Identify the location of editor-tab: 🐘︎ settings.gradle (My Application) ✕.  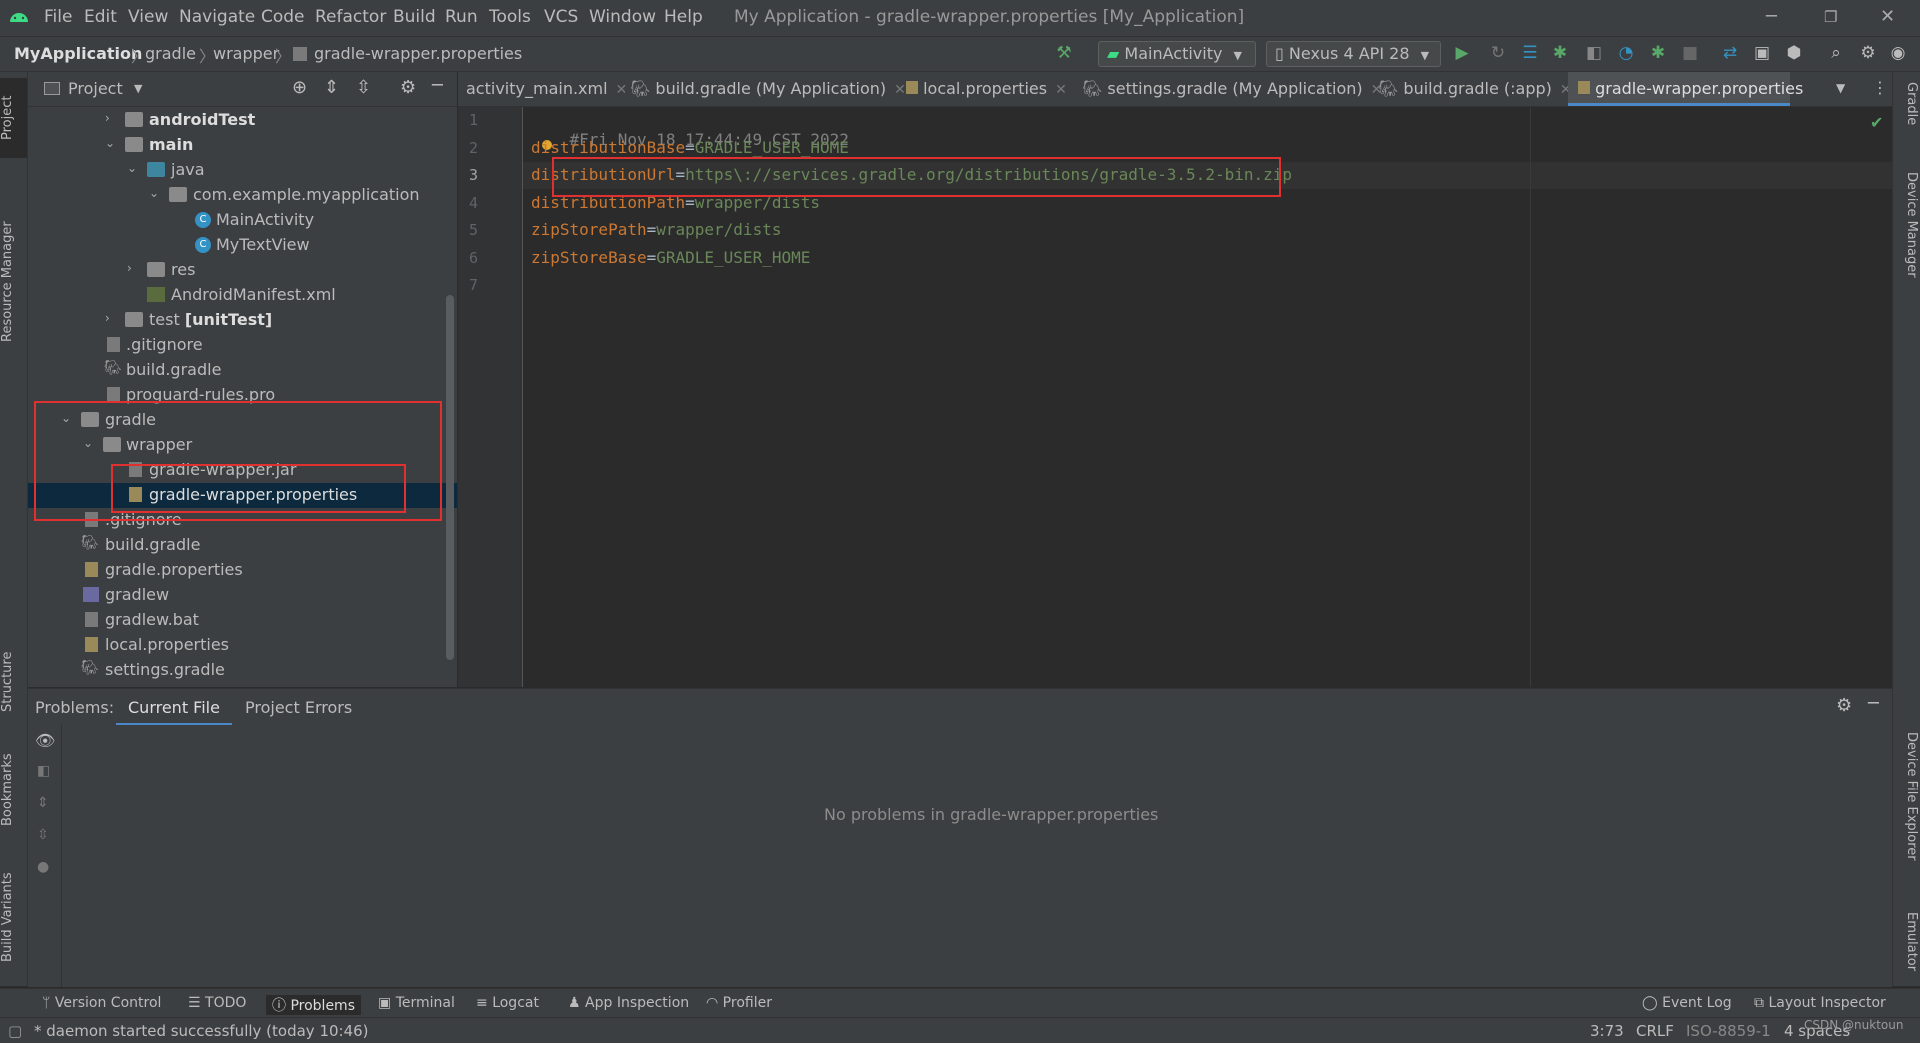
(1232, 89).